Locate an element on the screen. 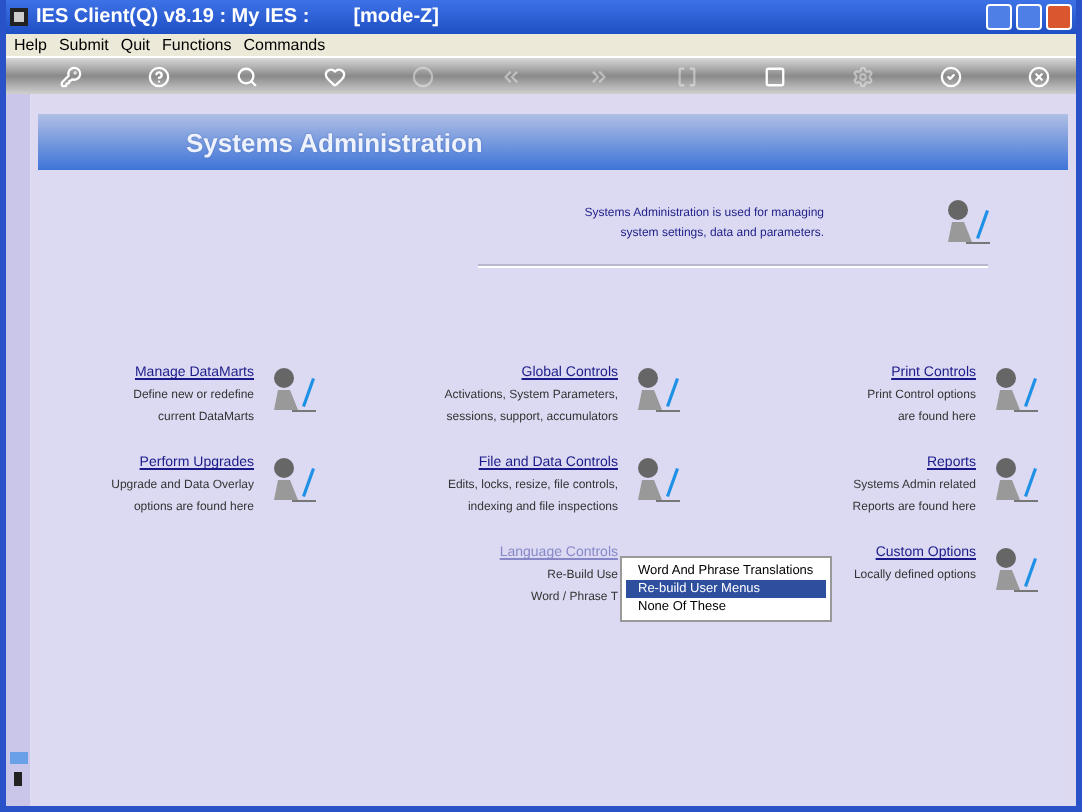  key-icon is located at coordinates (70, 76).